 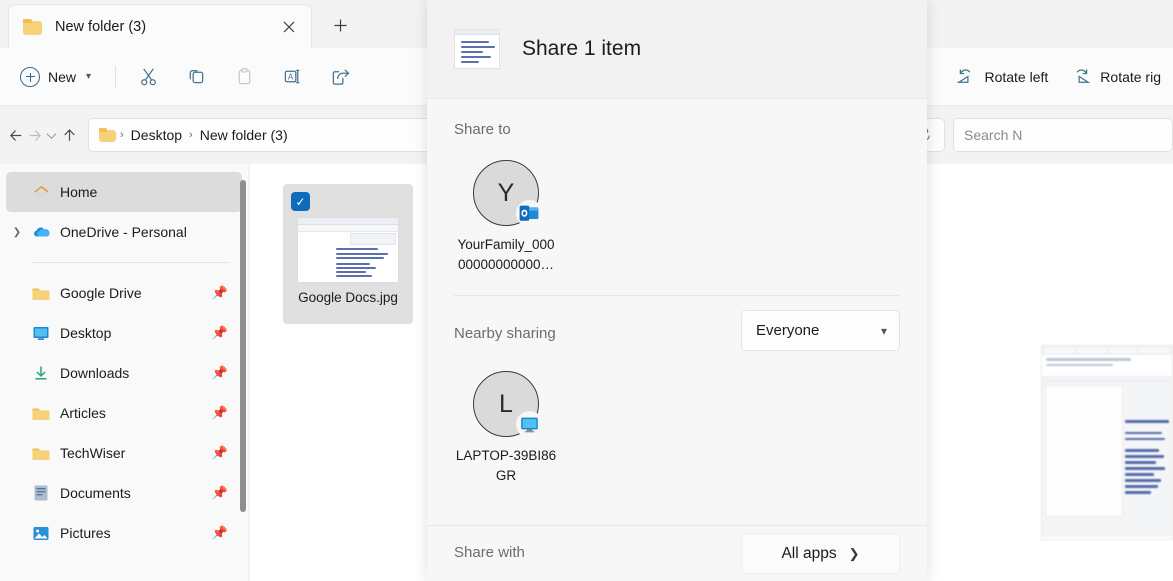 I want to click on sidebar-item-downloads: Downloads 📌, so click(x=124, y=373).